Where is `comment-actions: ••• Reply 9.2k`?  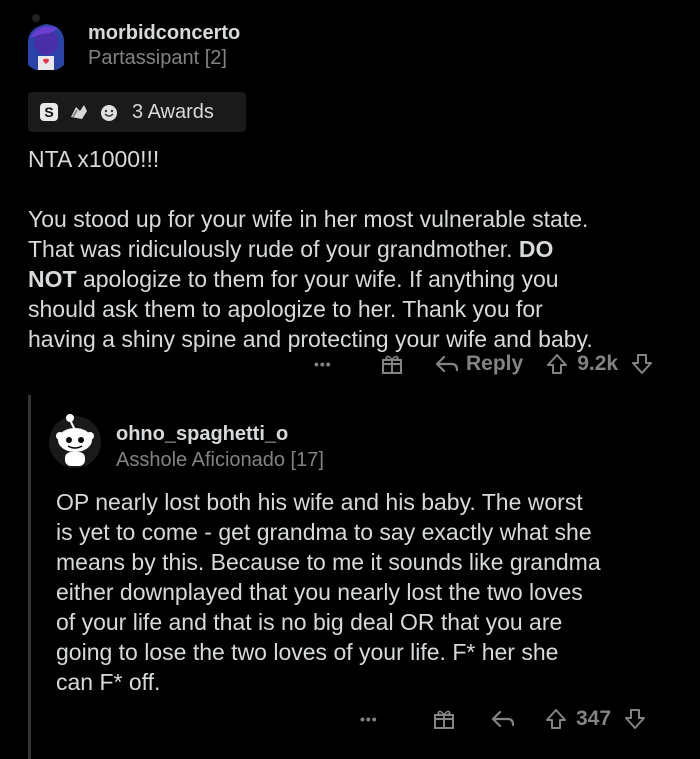
comment-actions: ••• Reply 9.2k is located at coordinates (484, 364).